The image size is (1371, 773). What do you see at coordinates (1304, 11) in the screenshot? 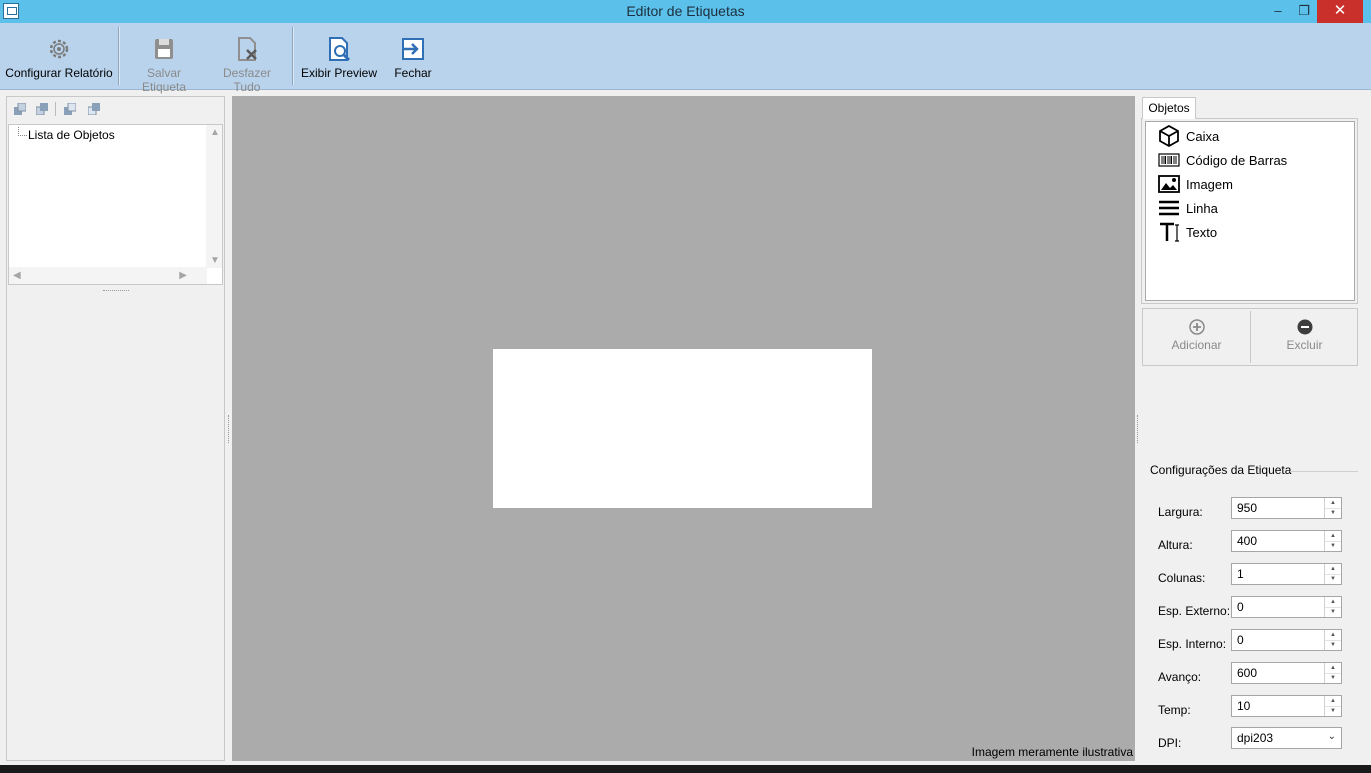
I see `restore-button: ❐` at bounding box center [1304, 11].